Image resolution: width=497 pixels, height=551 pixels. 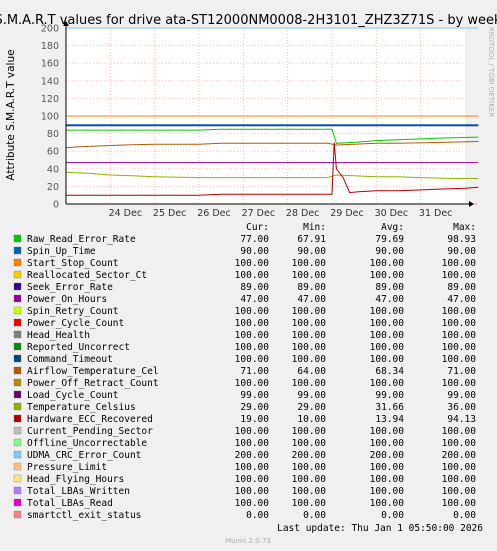 I want to click on legend-series-name: Total_LBAs_Read, so click(x=70, y=503).